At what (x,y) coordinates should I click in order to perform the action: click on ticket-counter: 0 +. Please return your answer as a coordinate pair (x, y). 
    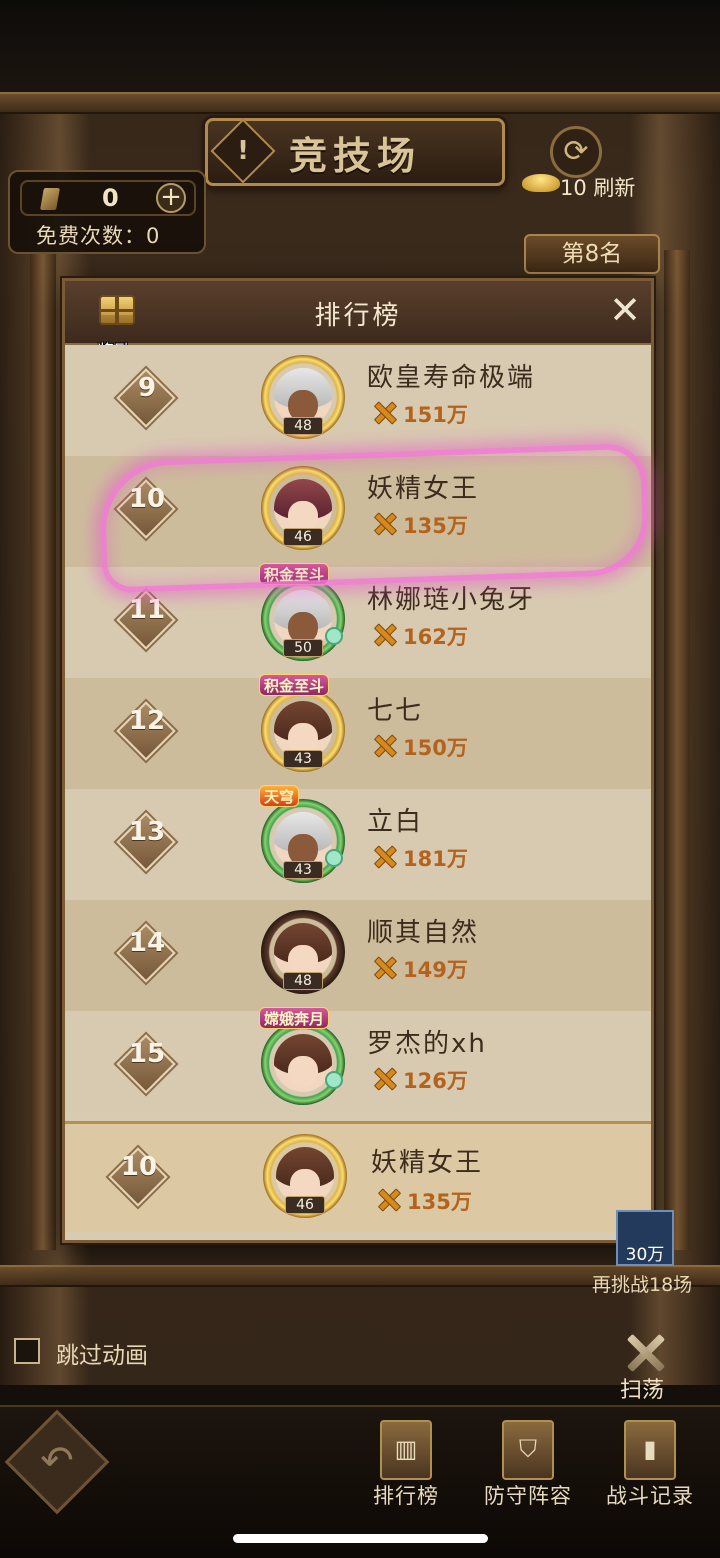
    Looking at the image, I should click on (108, 198).